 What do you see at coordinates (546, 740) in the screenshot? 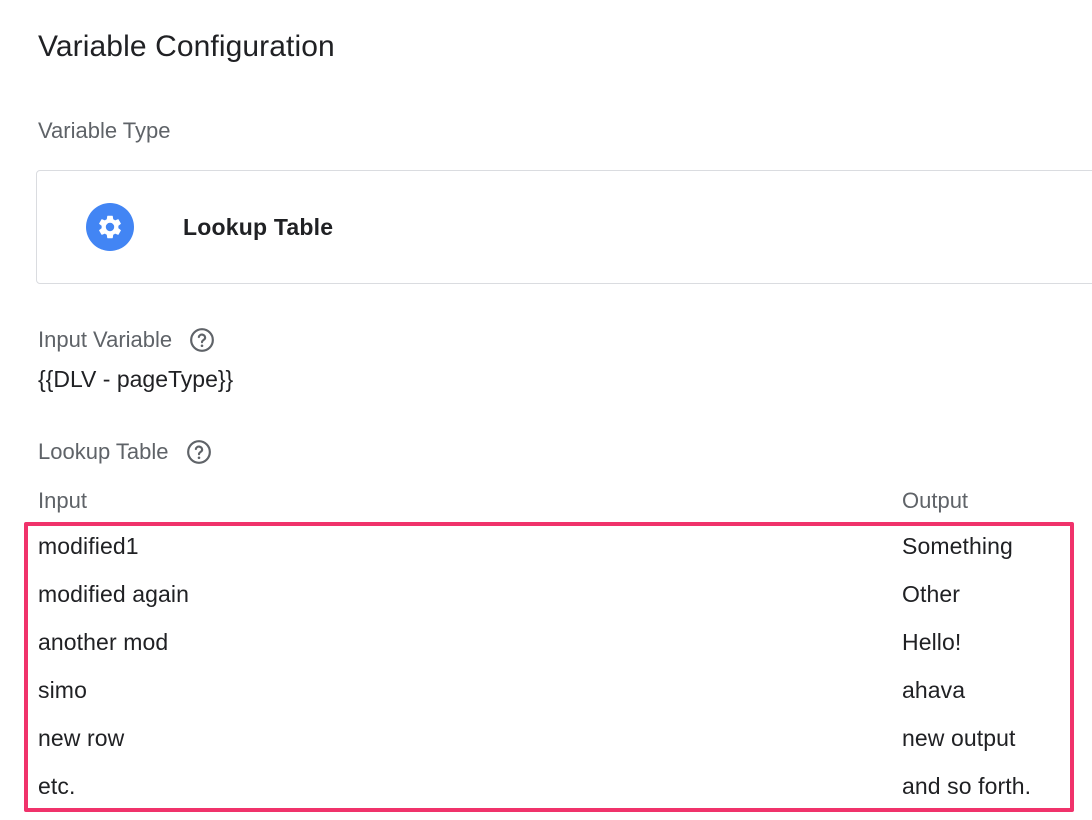
I see `table-row: new row new output` at bounding box center [546, 740].